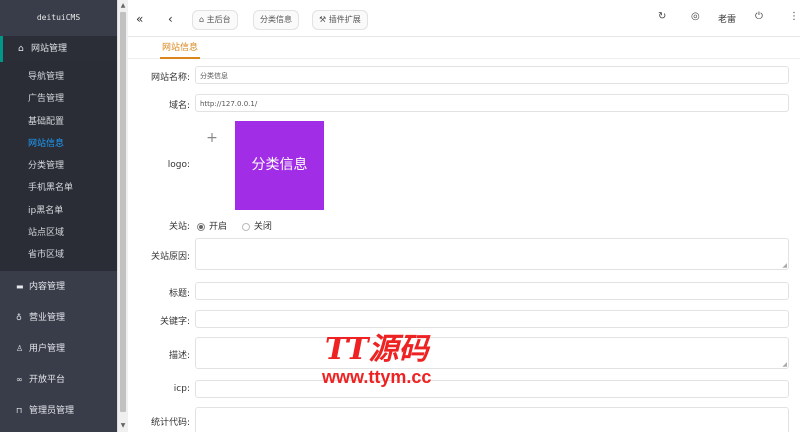 The image size is (800, 432). I want to click on description-textarea: ◢, so click(492, 353).